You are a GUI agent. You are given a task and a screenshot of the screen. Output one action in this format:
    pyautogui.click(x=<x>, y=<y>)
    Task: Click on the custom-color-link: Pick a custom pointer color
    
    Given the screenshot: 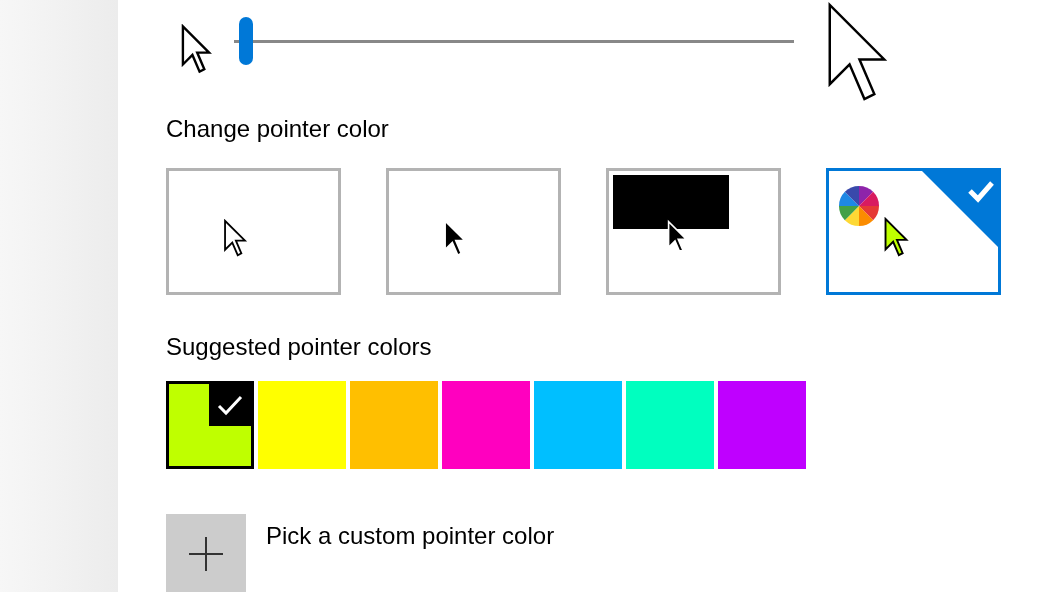 What is the action you would take?
    pyautogui.click(x=410, y=536)
    